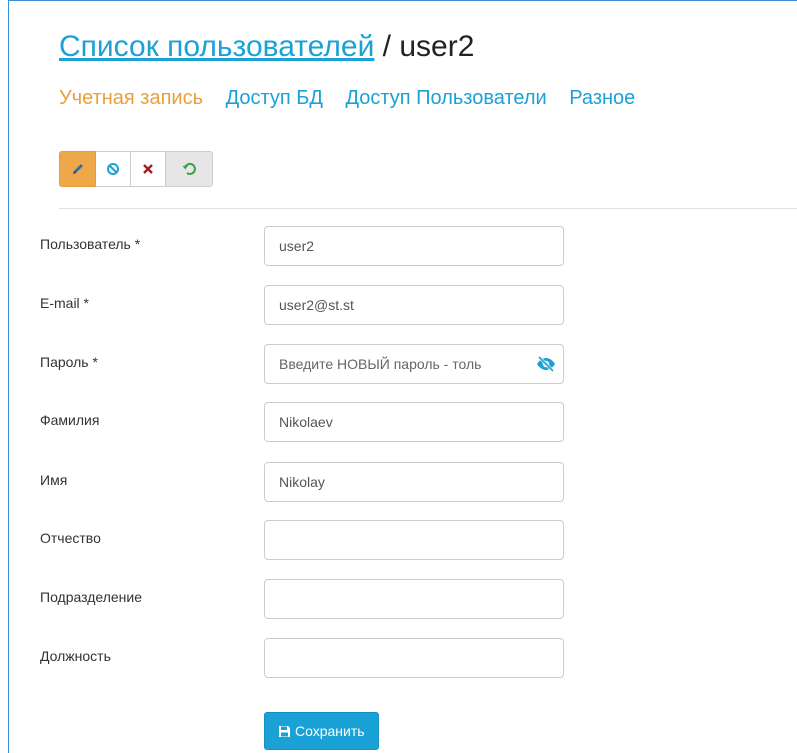 The height and width of the screenshot is (753, 797). Describe the element at coordinates (70, 420) in the screenshot. I see `lastname-label: Фамилия` at that location.